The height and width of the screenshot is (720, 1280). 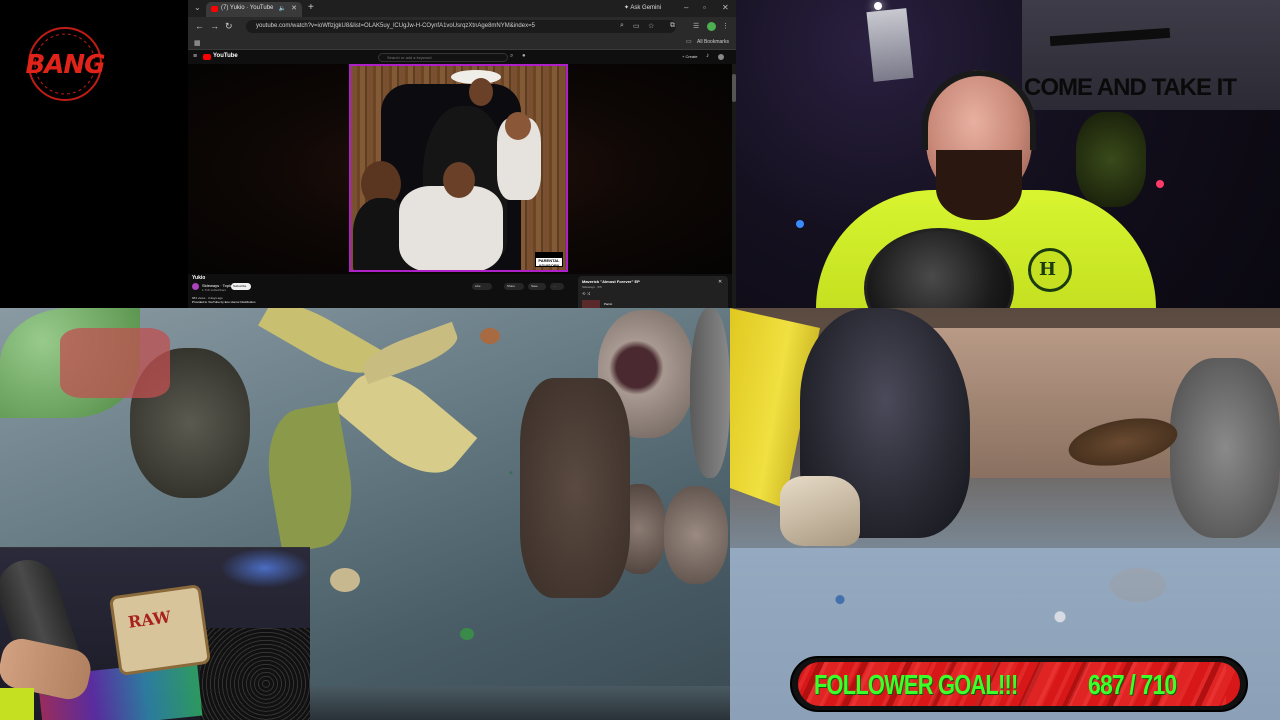 What do you see at coordinates (199, 26) in the screenshot?
I see `back-icon: ←` at bounding box center [199, 26].